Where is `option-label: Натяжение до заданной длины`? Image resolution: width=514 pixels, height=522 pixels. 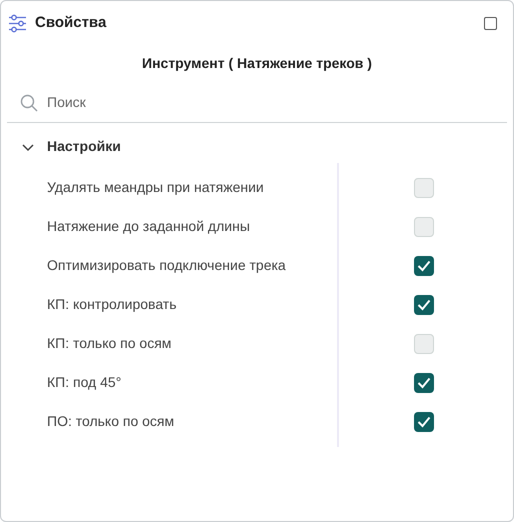 option-label: Натяжение до заданной длины is located at coordinates (148, 226).